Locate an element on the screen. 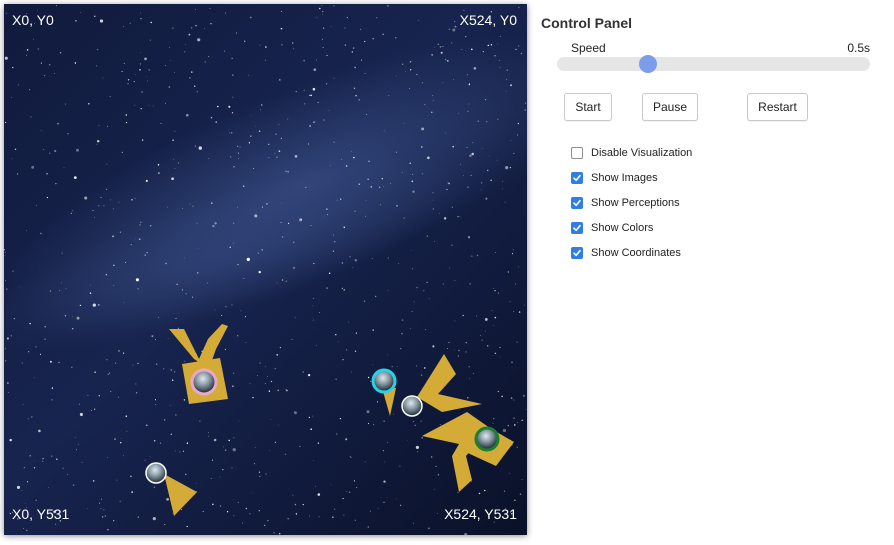  start-button: Start is located at coordinates (588, 107).